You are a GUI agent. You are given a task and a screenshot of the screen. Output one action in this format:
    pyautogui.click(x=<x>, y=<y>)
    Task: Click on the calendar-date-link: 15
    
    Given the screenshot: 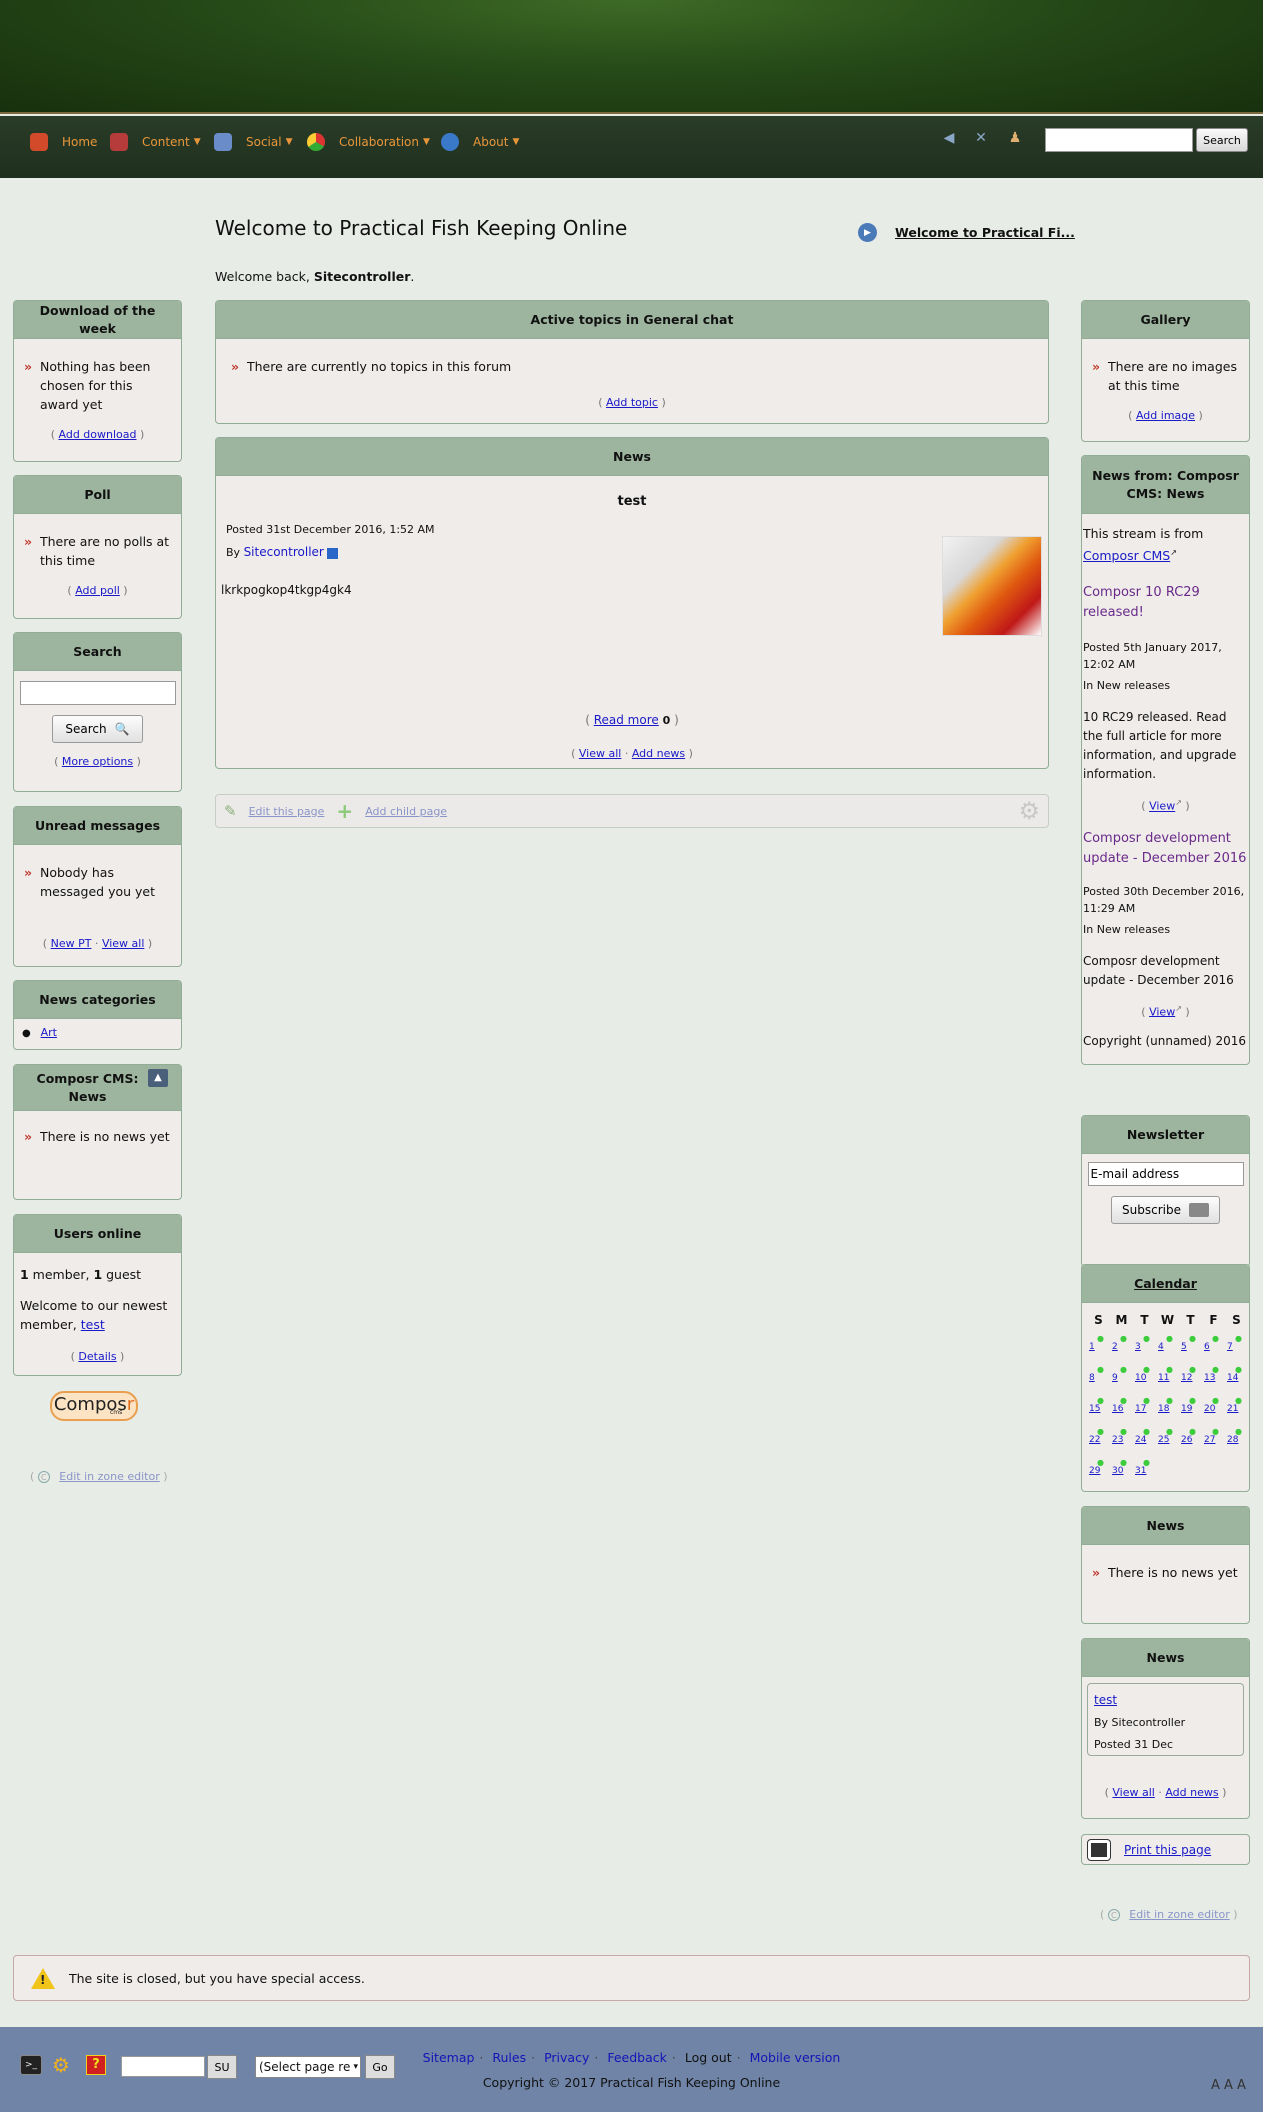 What is the action you would take?
    pyautogui.click(x=1094, y=1409)
    